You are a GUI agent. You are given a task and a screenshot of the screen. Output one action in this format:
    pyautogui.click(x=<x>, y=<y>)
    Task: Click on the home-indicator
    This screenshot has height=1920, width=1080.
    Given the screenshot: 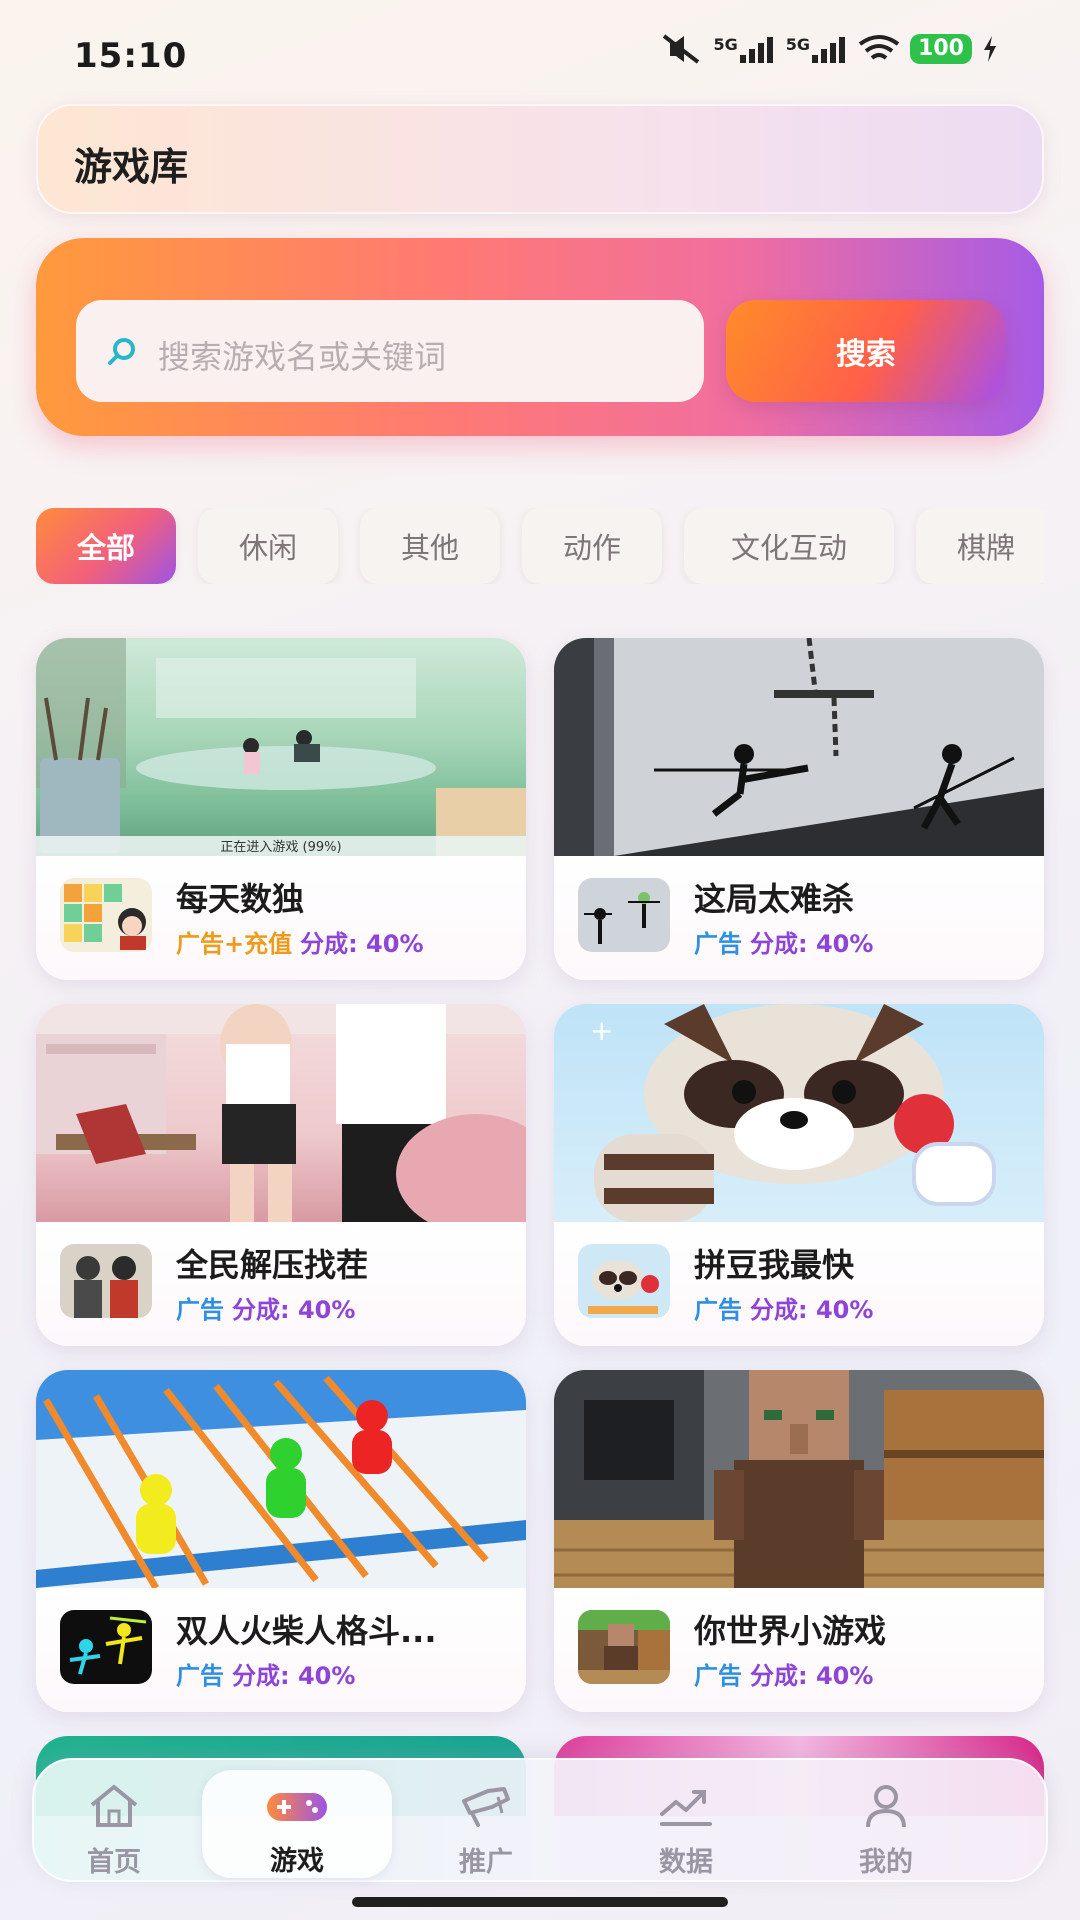 What is the action you would take?
    pyautogui.click(x=540, y=1902)
    